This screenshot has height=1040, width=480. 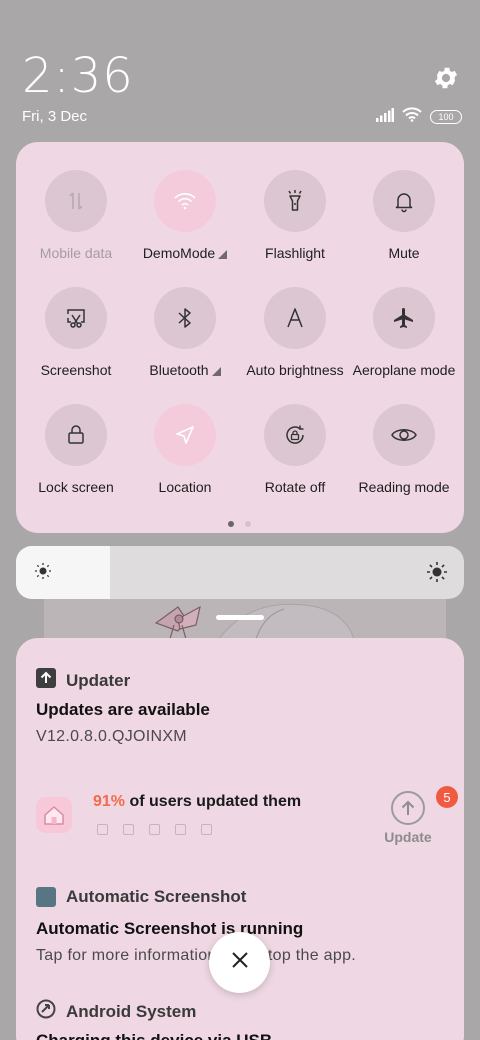 What do you see at coordinates (76, 201) in the screenshot?
I see `mobile-data-icon` at bounding box center [76, 201].